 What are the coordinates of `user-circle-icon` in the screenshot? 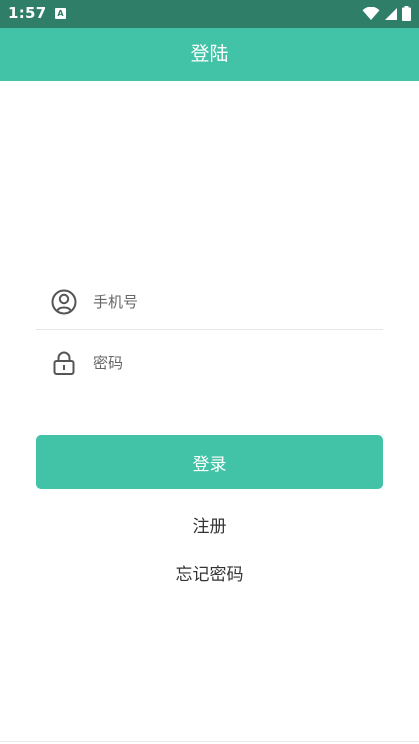 It's located at (64, 302).